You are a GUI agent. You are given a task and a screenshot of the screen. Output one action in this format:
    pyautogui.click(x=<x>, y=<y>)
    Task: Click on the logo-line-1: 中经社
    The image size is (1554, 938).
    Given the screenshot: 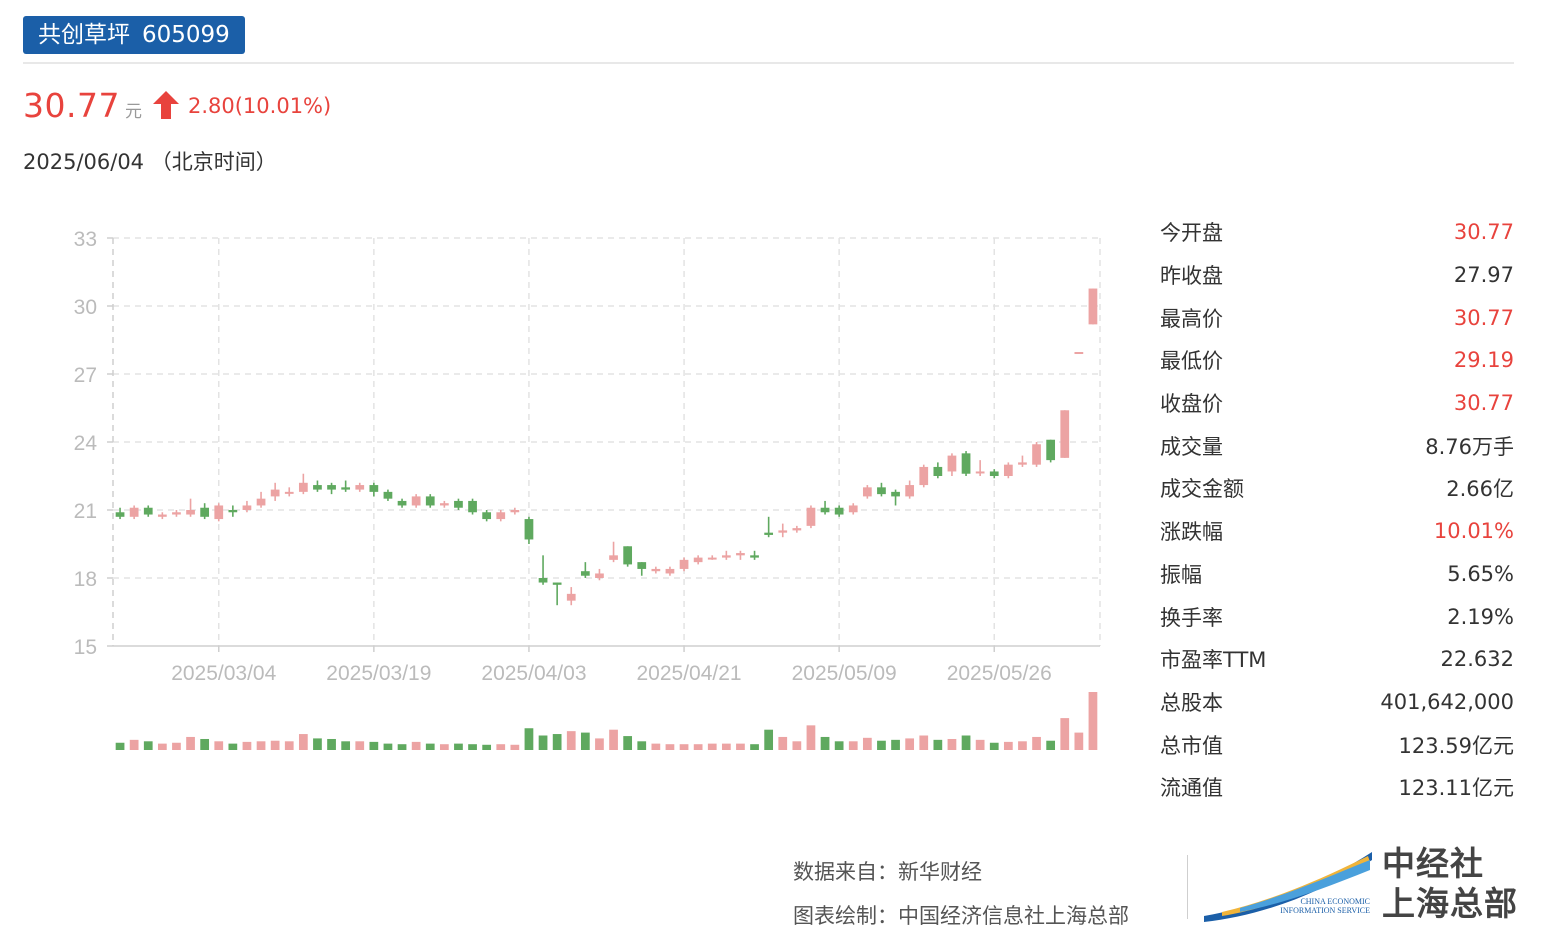 What is the action you would take?
    pyautogui.click(x=1433, y=863)
    